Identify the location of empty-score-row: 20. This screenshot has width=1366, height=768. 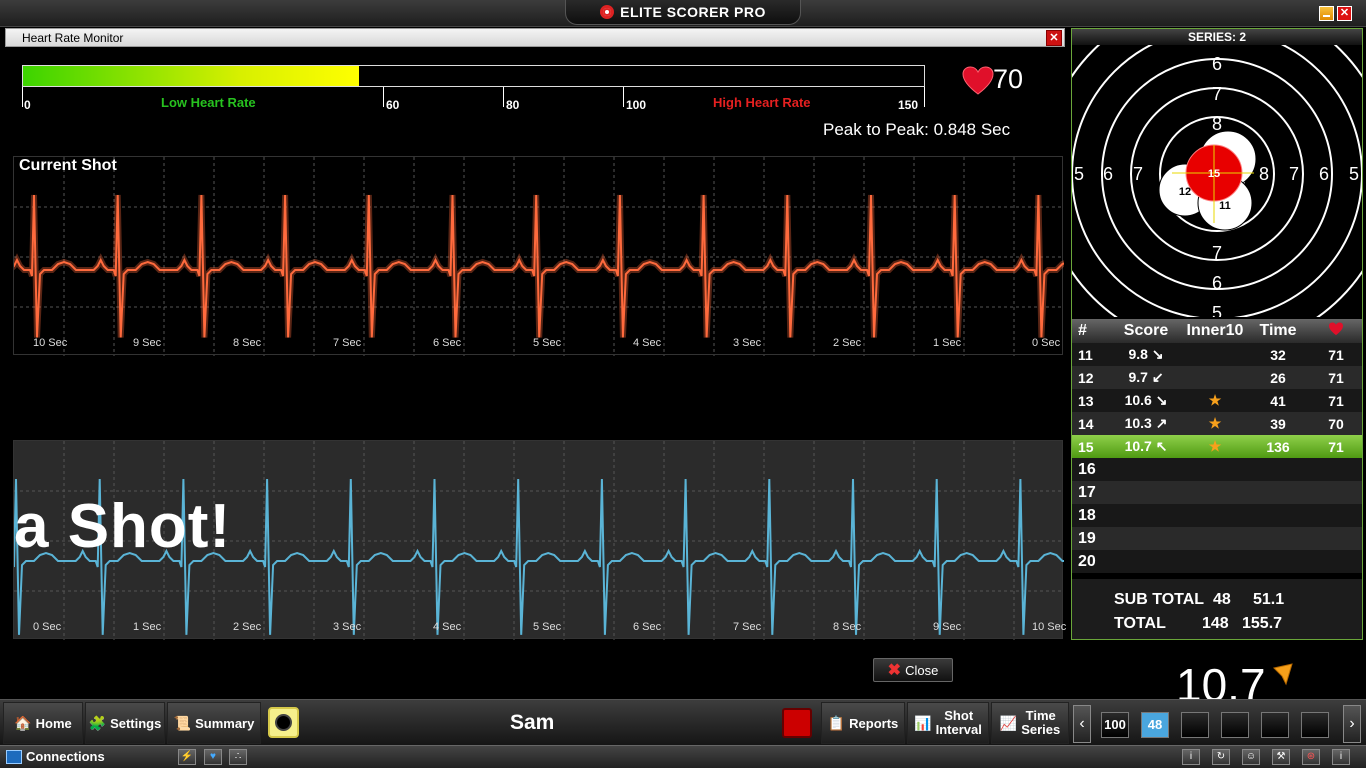
(1217, 561).